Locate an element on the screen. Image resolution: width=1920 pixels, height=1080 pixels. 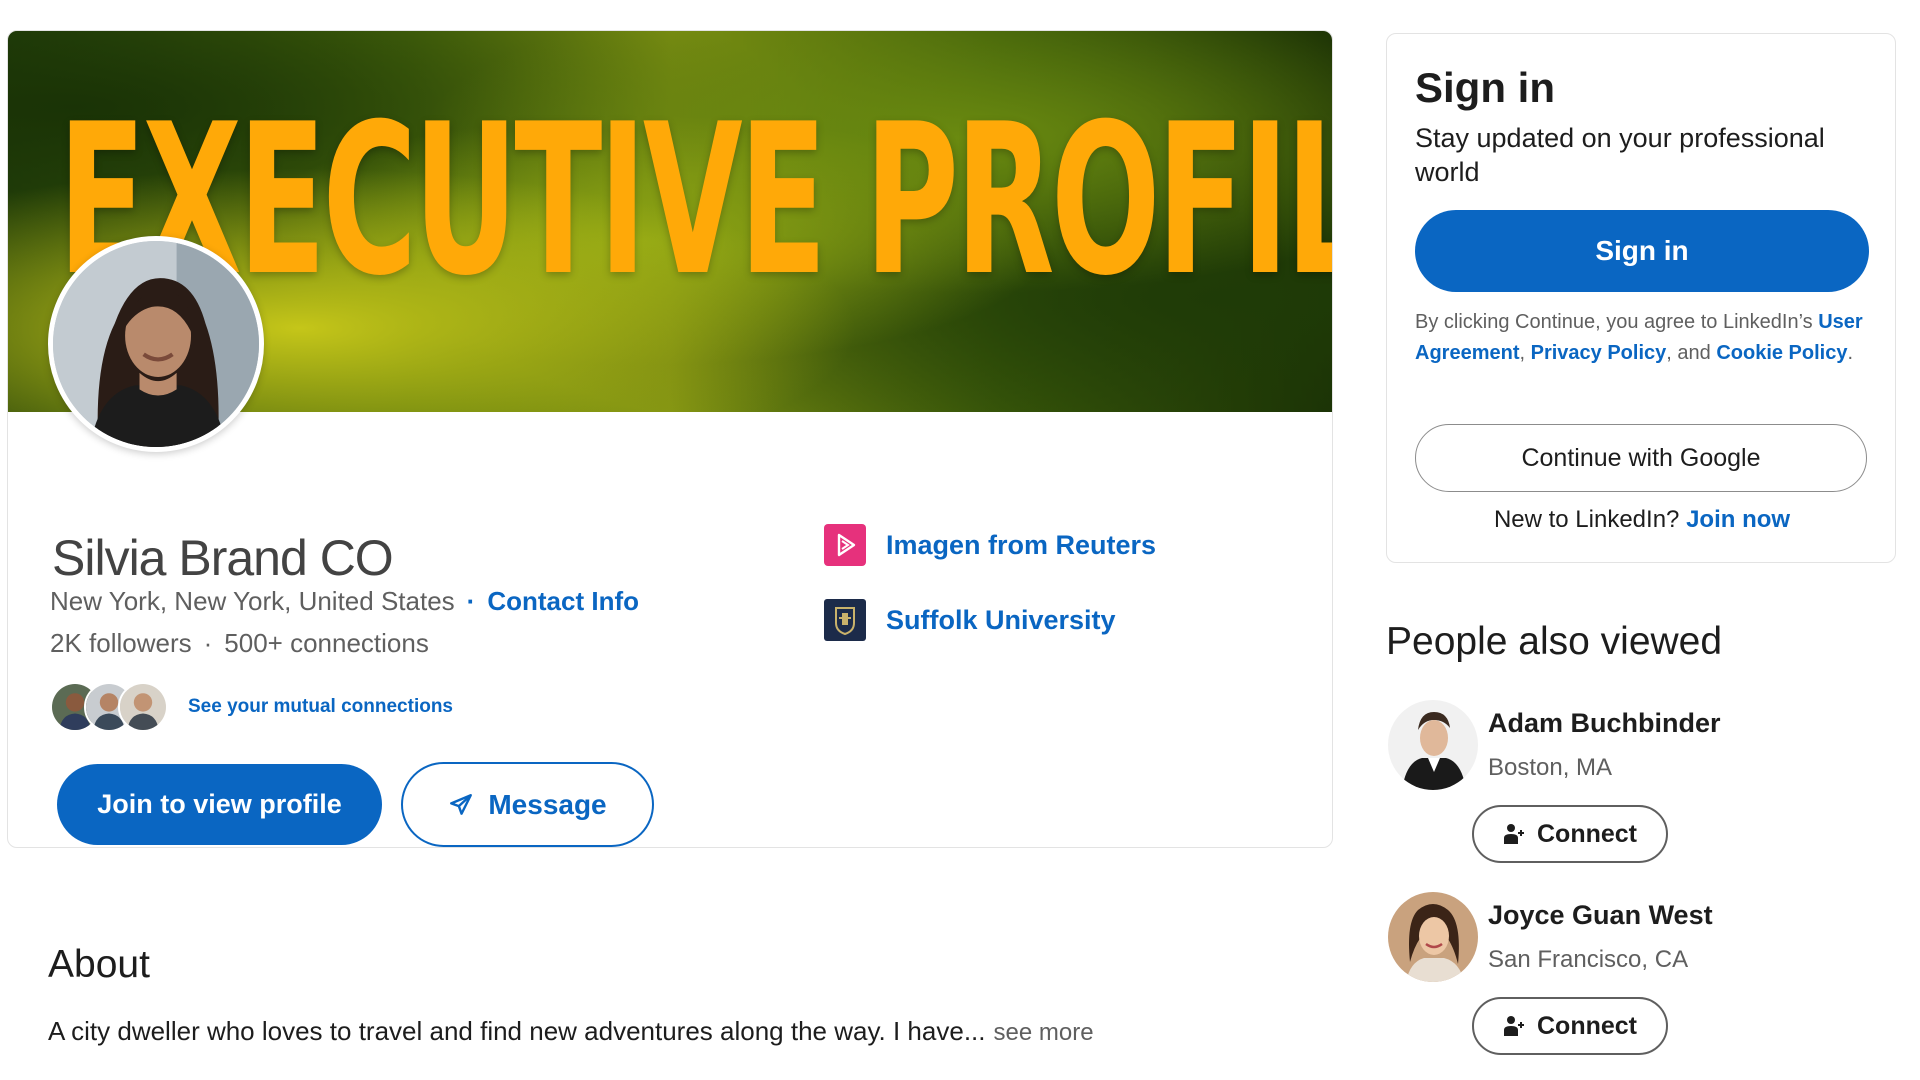
followers-count: 2K followers is located at coordinates (121, 643).